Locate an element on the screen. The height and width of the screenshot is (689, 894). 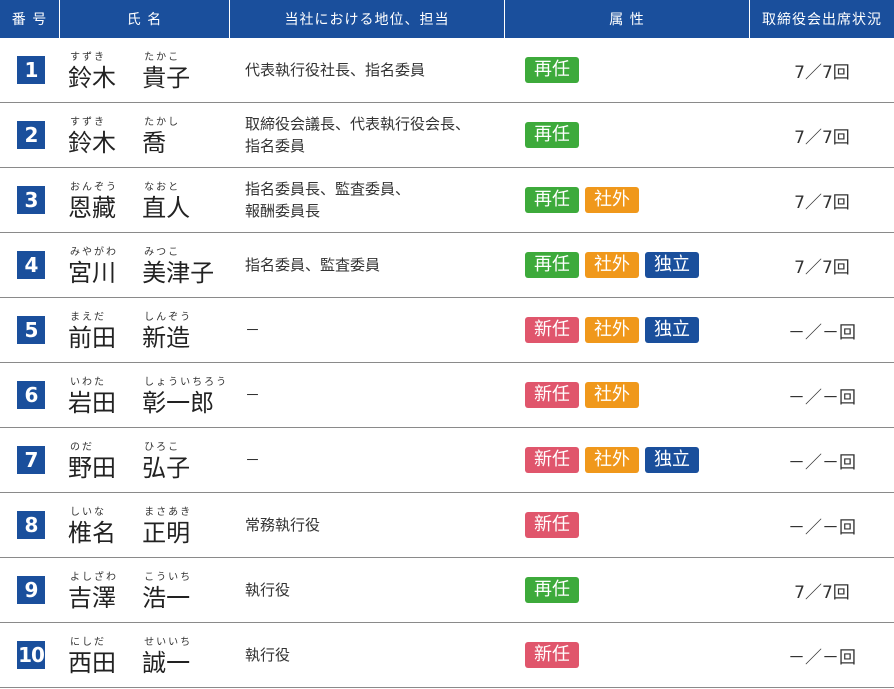
position-cell: 指名委員、監査委員 is located at coordinates (313, 265).